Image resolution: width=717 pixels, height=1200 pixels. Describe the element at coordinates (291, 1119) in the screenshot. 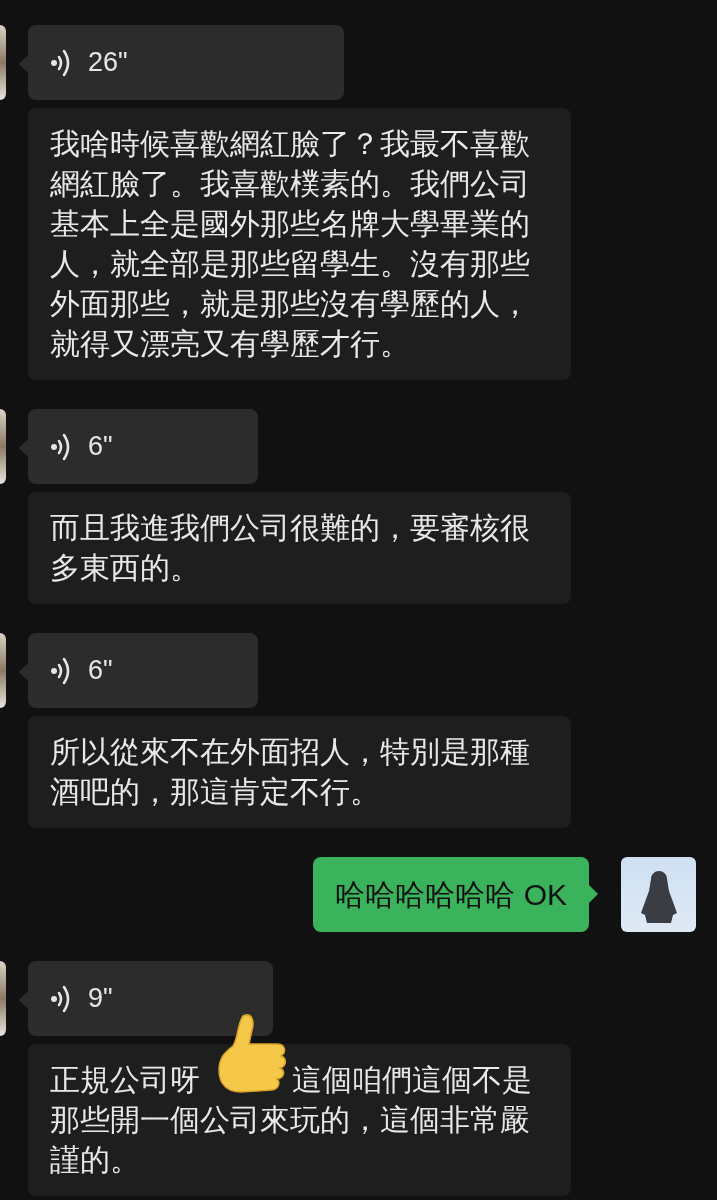

I see `transcript-text: 正規公司呀 這個咱們這個不是那些開一個公司來玩的，這個非常嚴謹的。` at that location.